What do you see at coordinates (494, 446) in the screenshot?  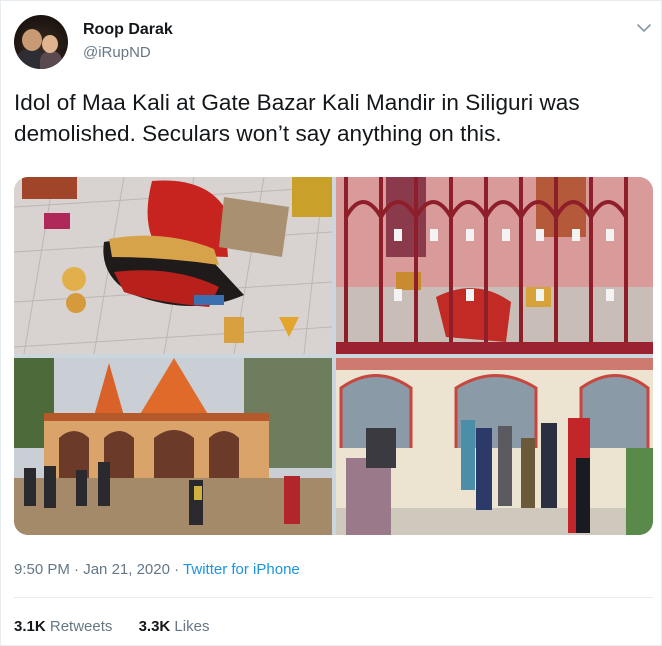 I see `temple-crowd-photo` at bounding box center [494, 446].